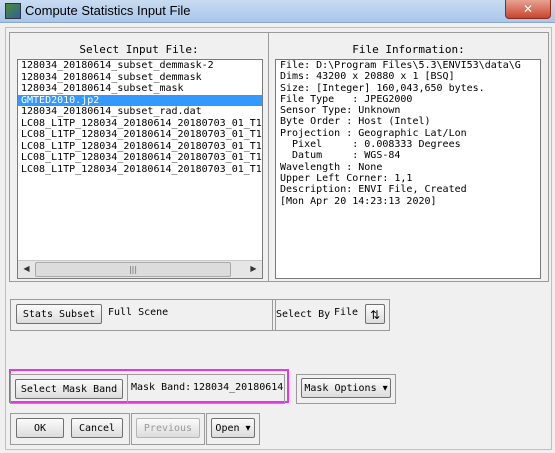 This screenshot has height=453, width=555. I want to click on info-line: Projection : Geographic Lat/Lon, so click(373, 133).